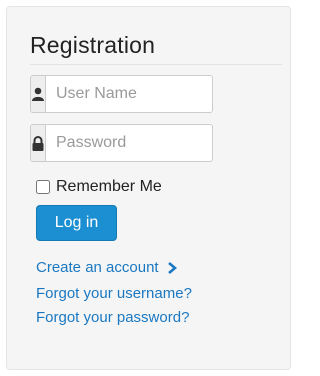 This screenshot has height=376, width=320. I want to click on create-account-link: Create an account, so click(106, 267).